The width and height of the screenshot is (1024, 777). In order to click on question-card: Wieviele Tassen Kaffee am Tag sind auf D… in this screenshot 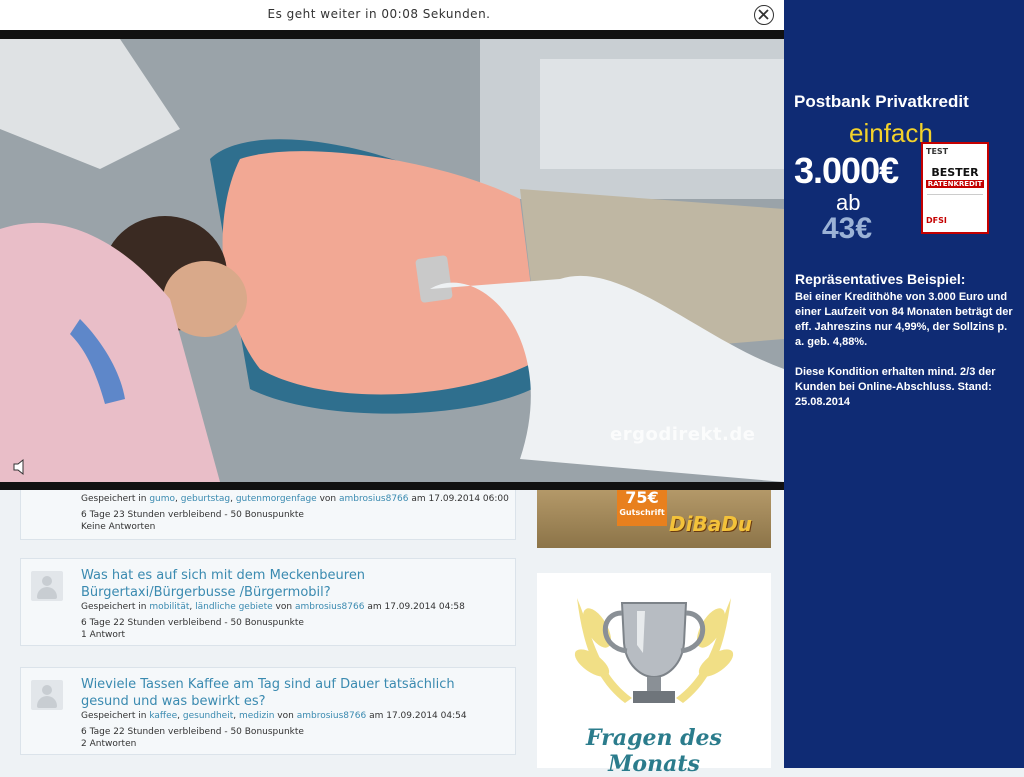, I will do `click(268, 711)`.